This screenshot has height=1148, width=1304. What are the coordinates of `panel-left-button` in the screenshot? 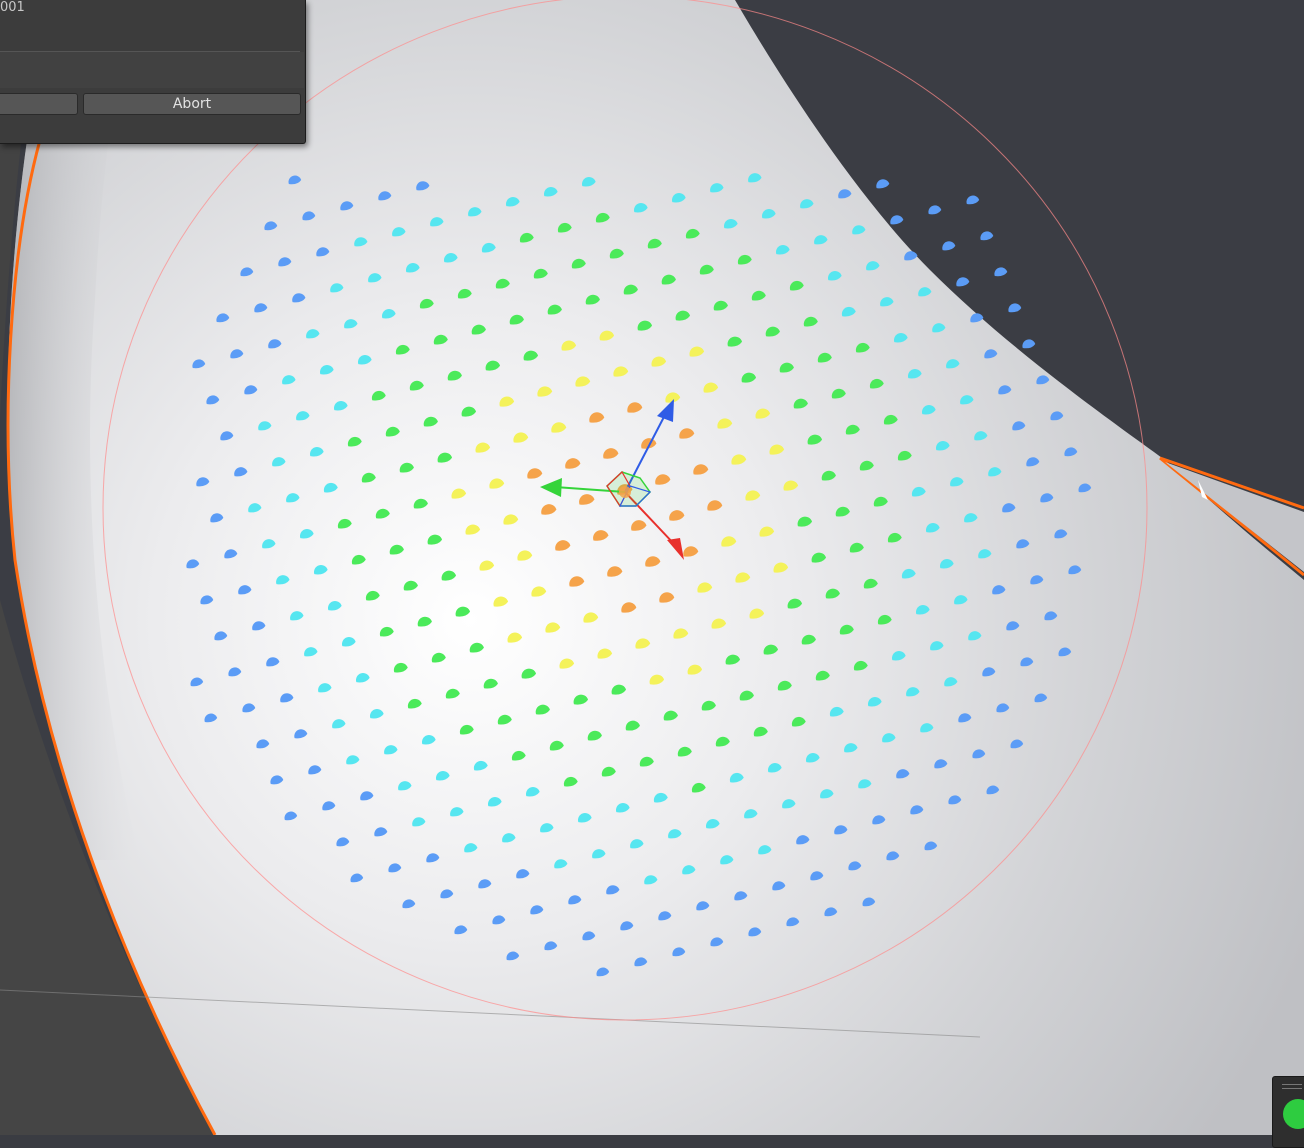 It's located at (39, 104).